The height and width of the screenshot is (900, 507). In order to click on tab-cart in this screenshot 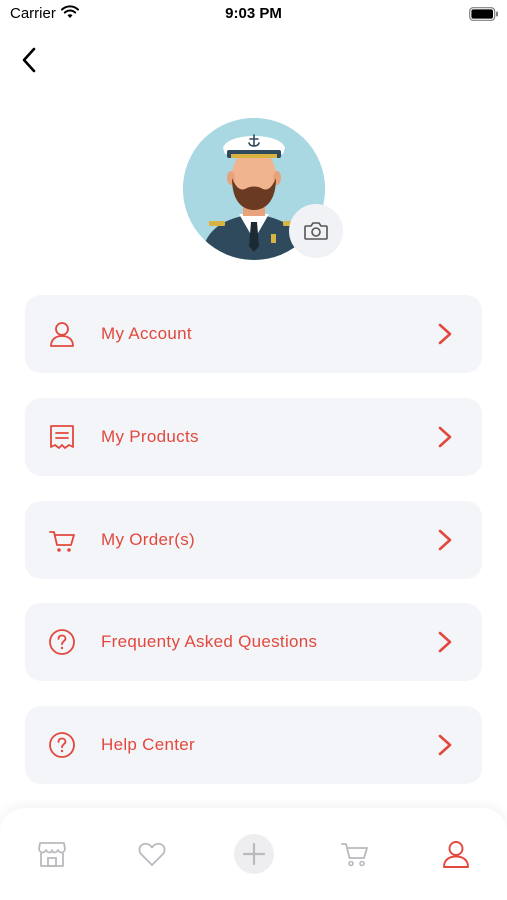, I will do `click(355, 854)`.